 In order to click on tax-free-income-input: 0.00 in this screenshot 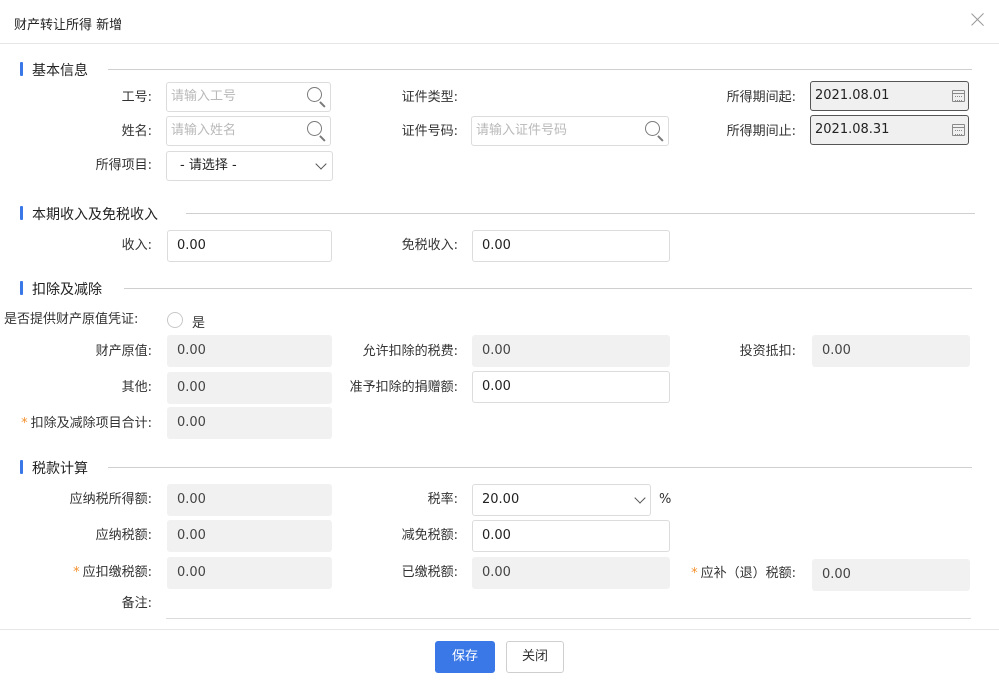, I will do `click(571, 246)`.